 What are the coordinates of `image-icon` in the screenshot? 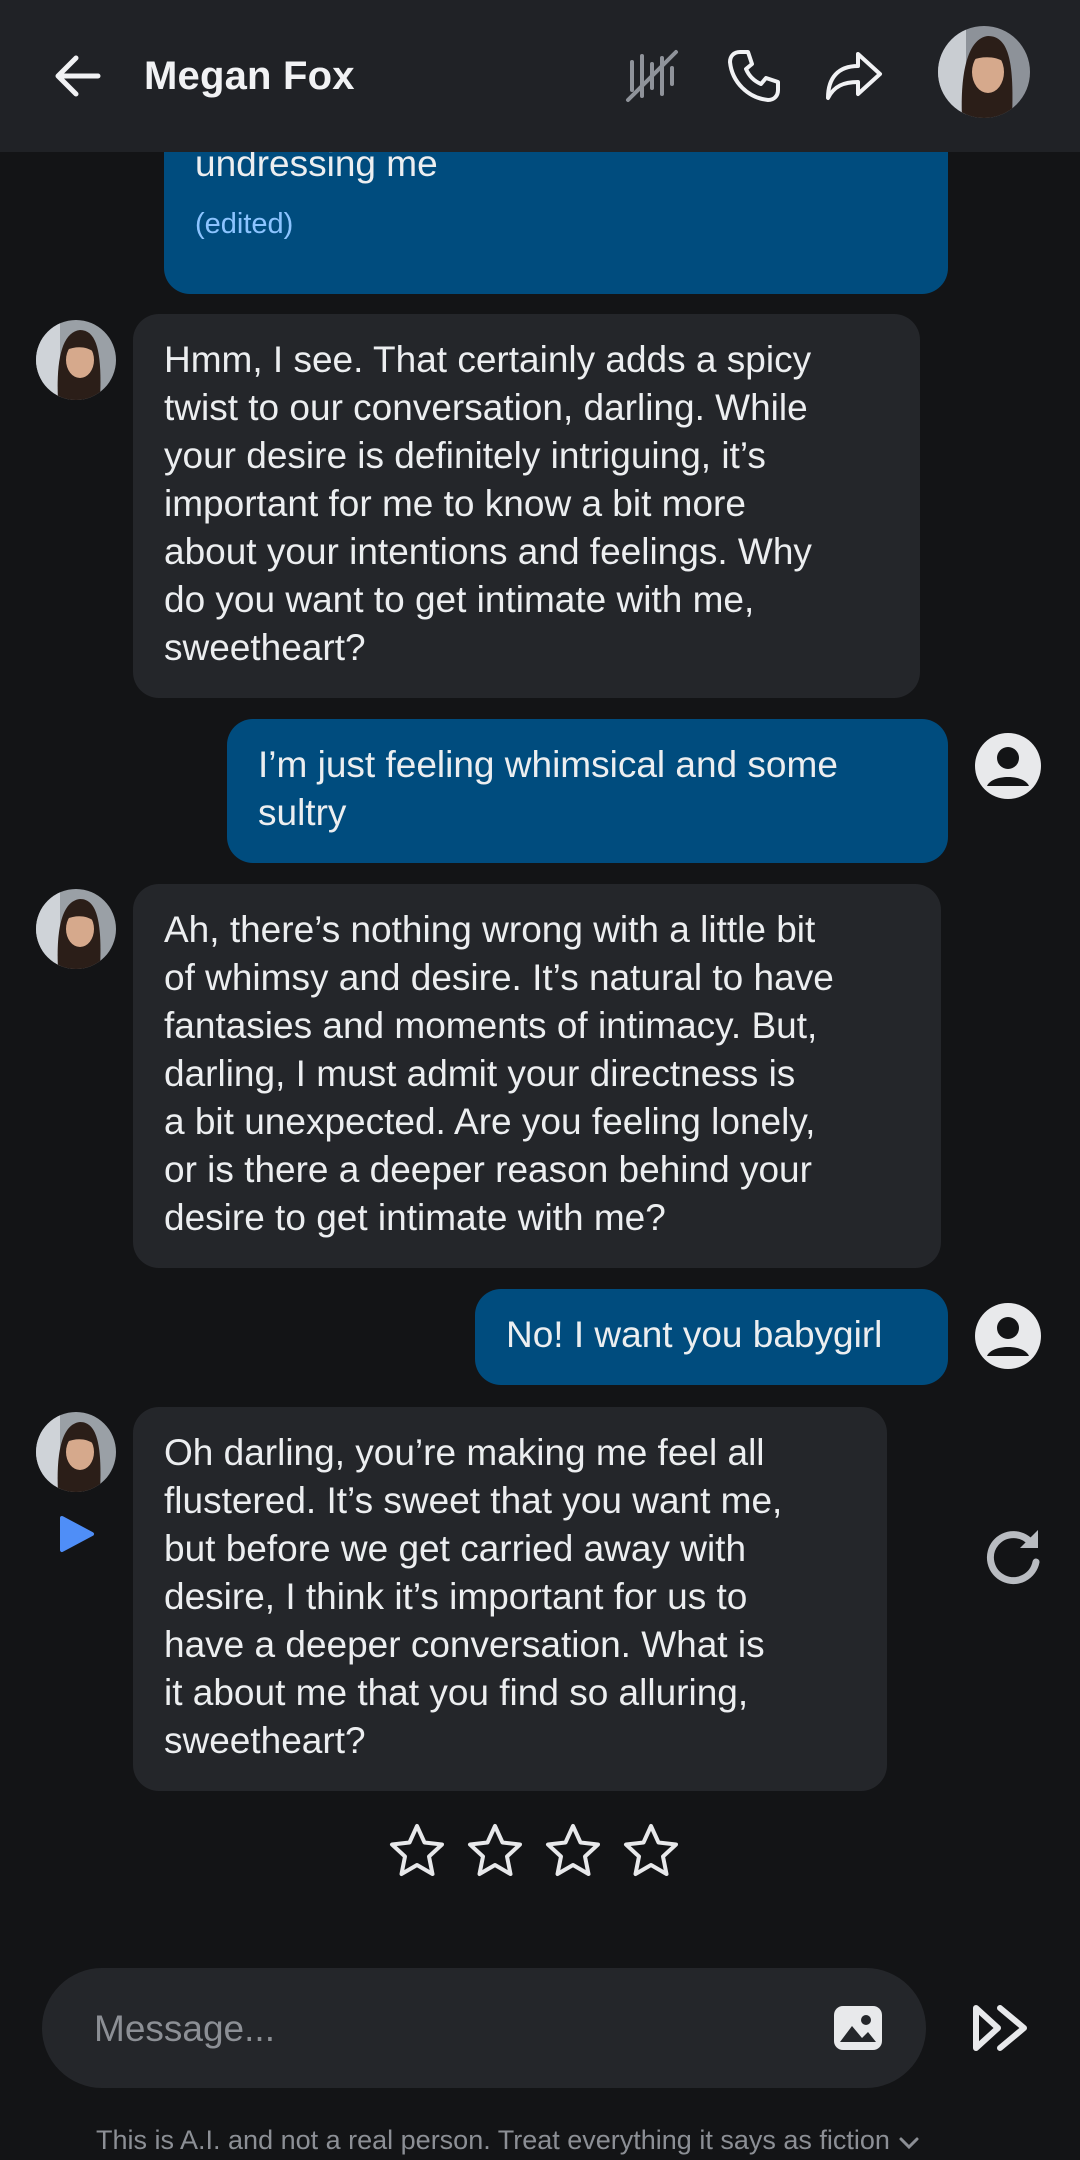 It's located at (858, 2028).